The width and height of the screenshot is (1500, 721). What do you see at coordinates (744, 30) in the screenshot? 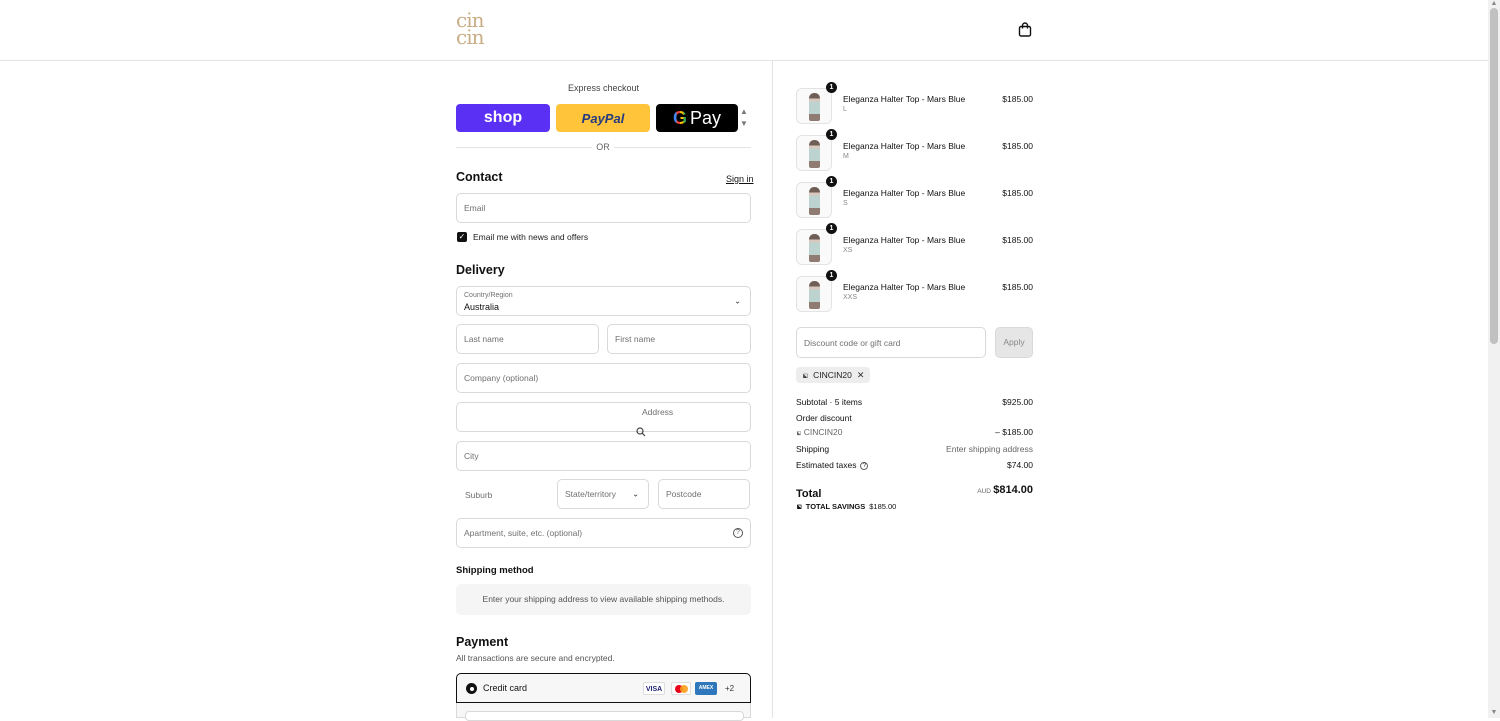
I see `checkout-header: cin cin` at bounding box center [744, 30].